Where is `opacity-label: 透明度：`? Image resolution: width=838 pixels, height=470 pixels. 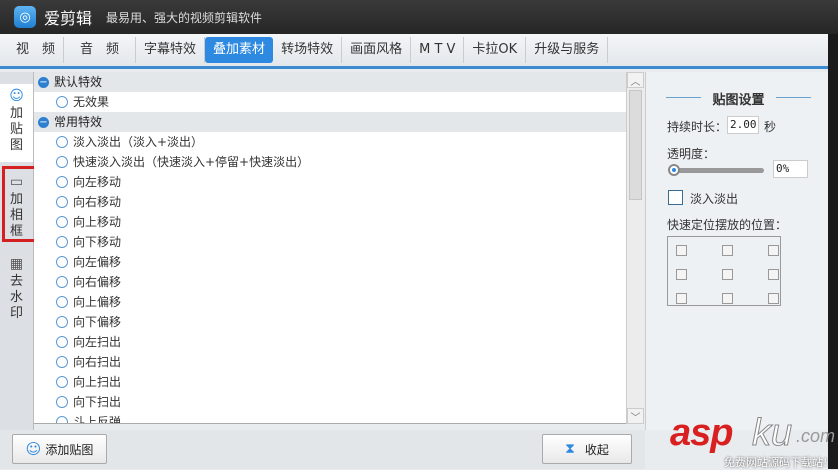
opacity-label: 透明度： is located at coordinates (691, 154).